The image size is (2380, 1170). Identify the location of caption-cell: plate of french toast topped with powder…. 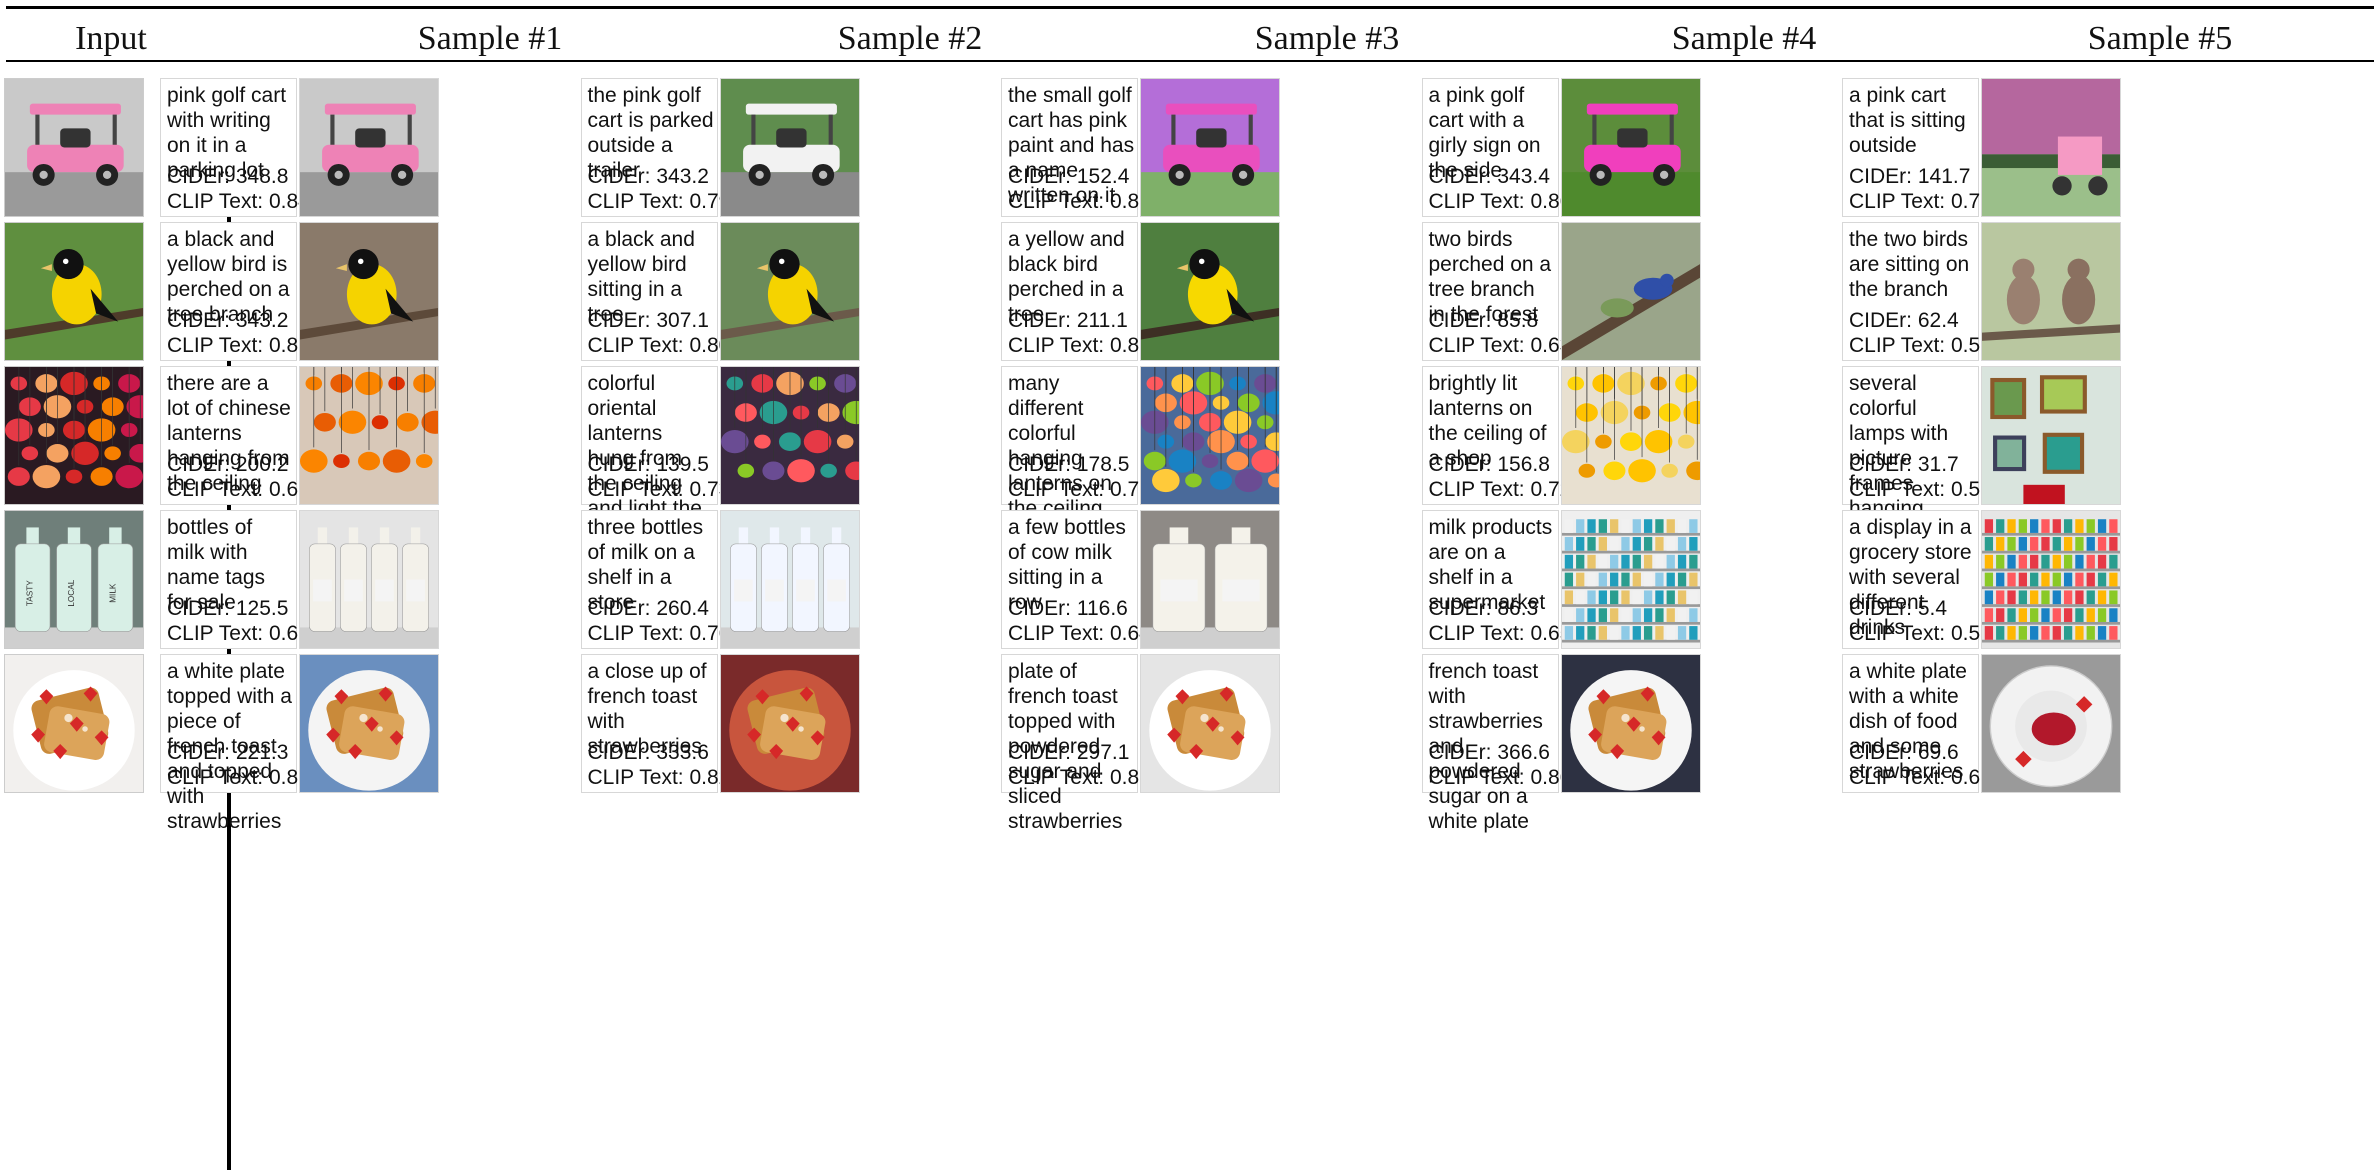
(1082, 743).